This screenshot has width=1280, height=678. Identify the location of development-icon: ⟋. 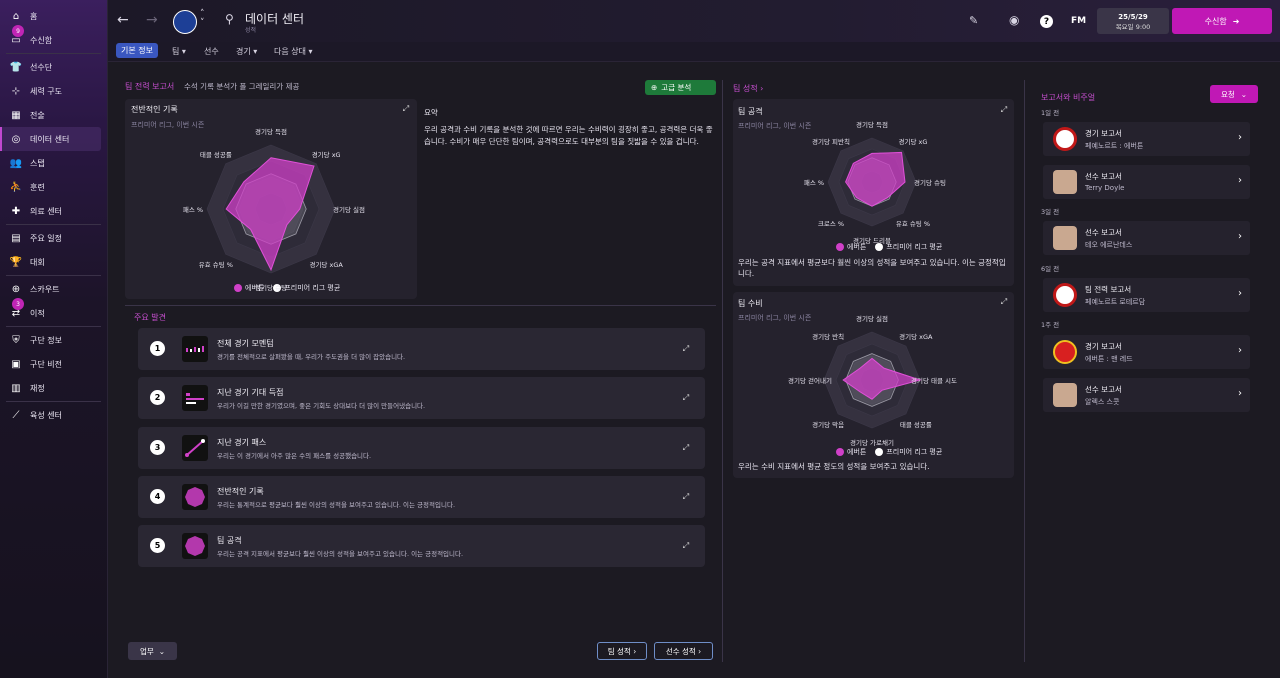
(16, 415).